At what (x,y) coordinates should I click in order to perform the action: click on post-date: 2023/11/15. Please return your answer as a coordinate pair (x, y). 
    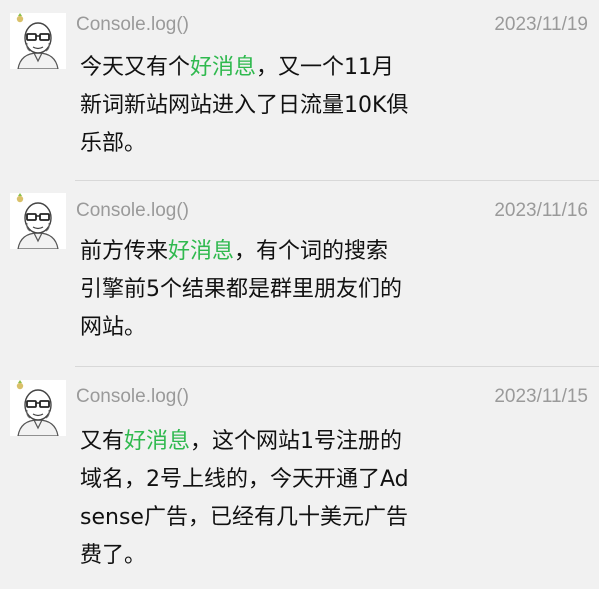
    Looking at the image, I should click on (541, 396).